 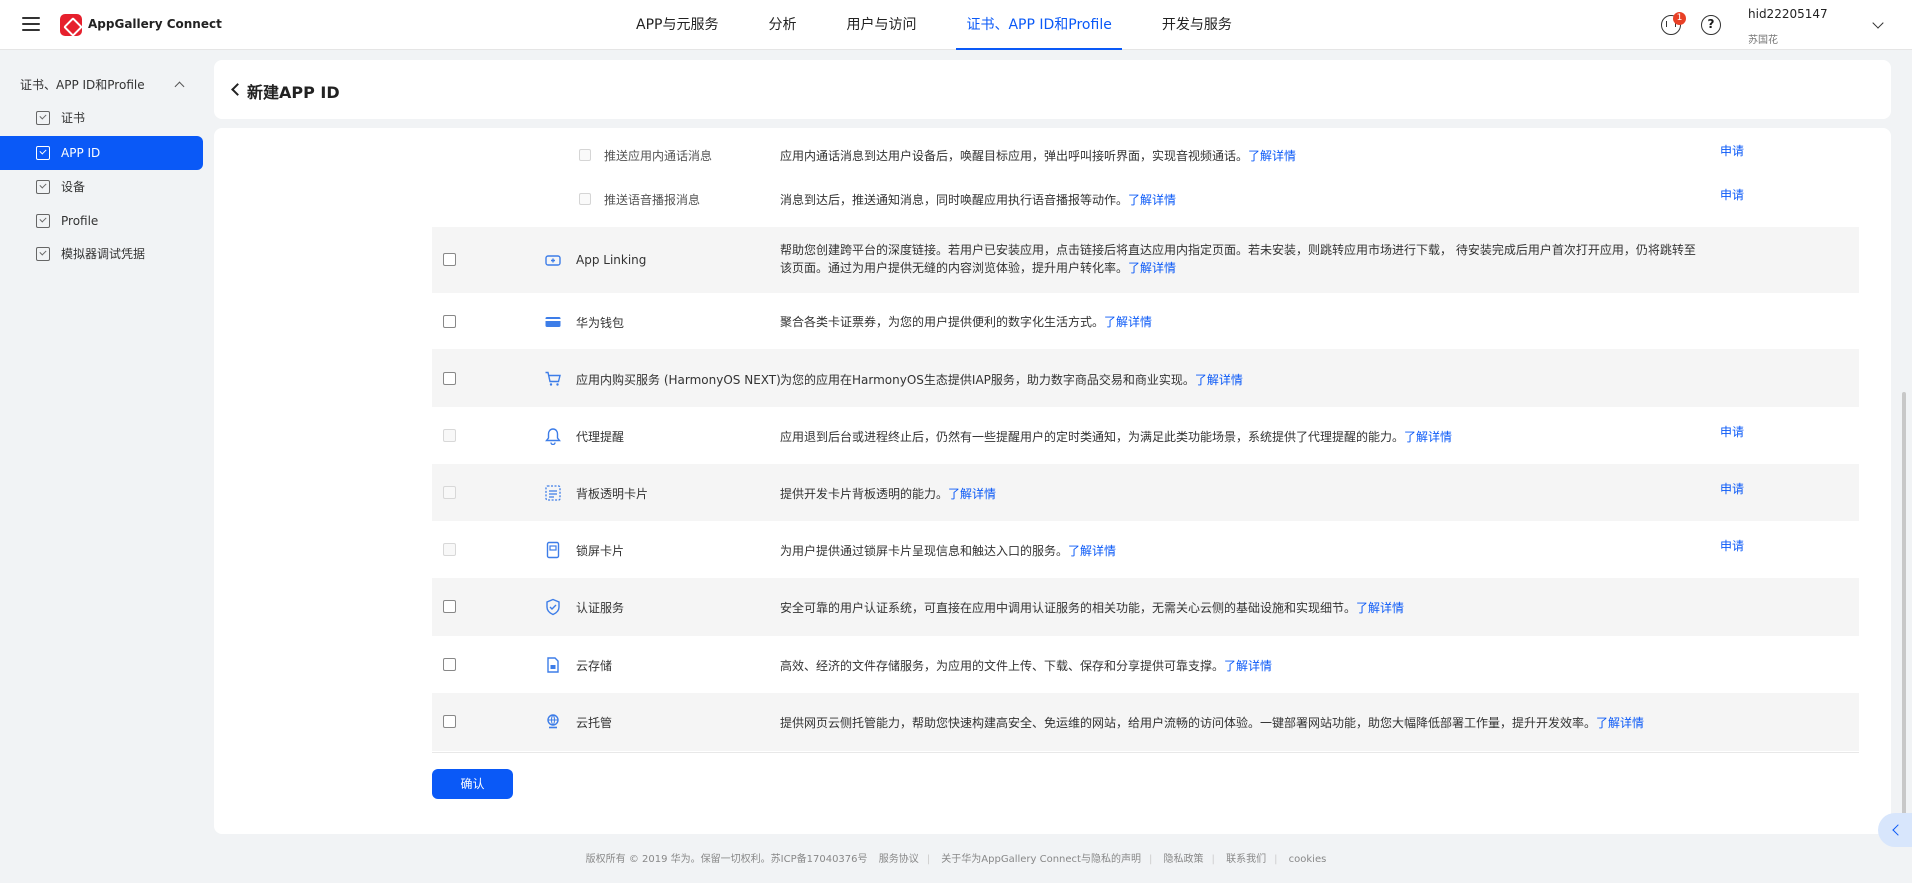 What do you see at coordinates (1184, 859) in the screenshot?
I see `footer-link-privacy-policy: 隐私政策` at bounding box center [1184, 859].